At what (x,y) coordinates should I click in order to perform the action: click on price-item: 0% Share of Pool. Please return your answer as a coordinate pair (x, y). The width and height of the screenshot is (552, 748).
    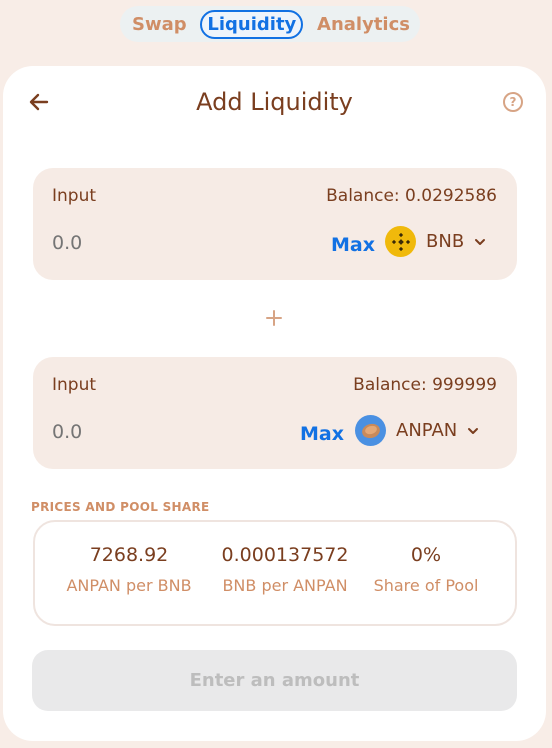
    Looking at the image, I should click on (426, 569).